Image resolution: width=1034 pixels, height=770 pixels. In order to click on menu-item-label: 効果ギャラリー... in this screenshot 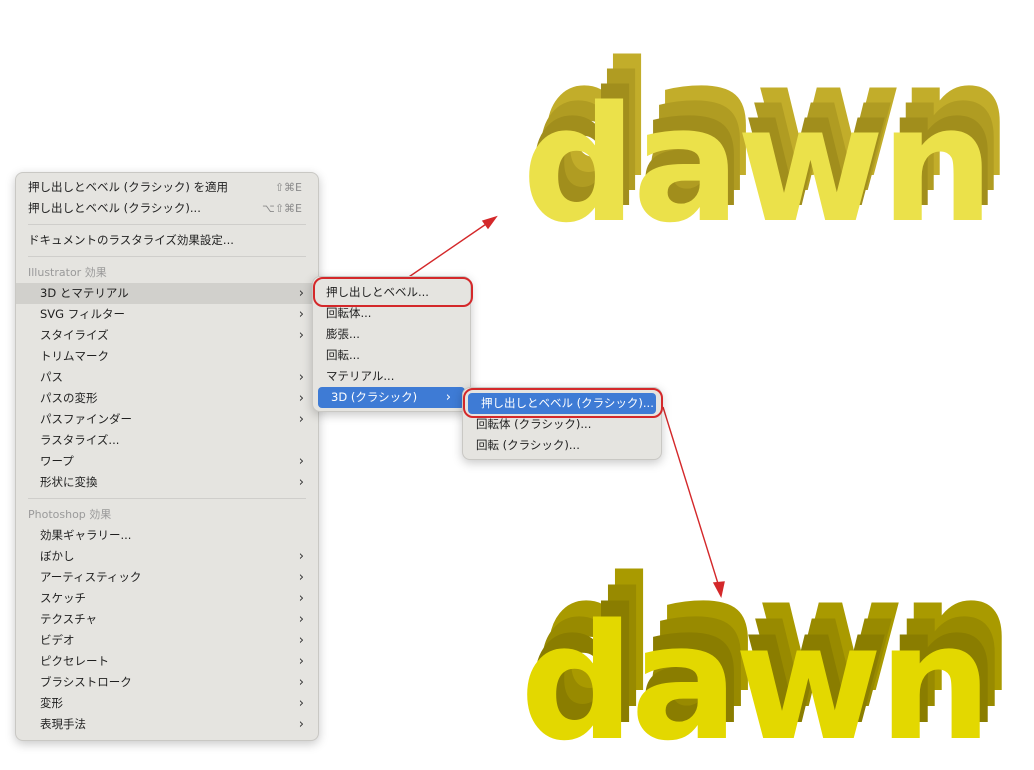, I will do `click(86, 535)`.